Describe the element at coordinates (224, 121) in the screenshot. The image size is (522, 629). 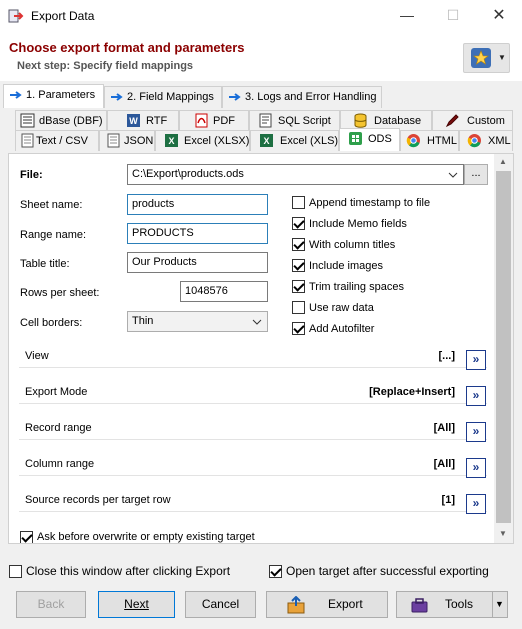
I see `tab-pdf-label: PDF` at that location.